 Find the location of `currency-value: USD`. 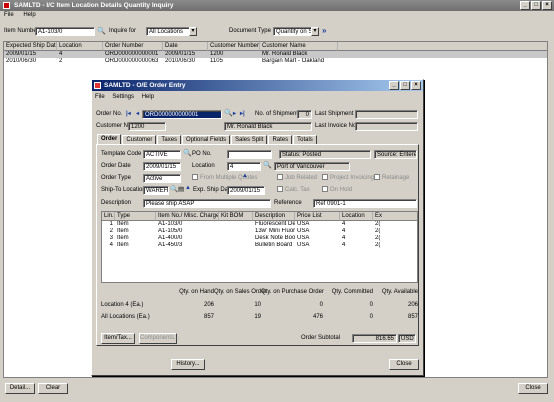

currency-value: USD is located at coordinates (407, 338).